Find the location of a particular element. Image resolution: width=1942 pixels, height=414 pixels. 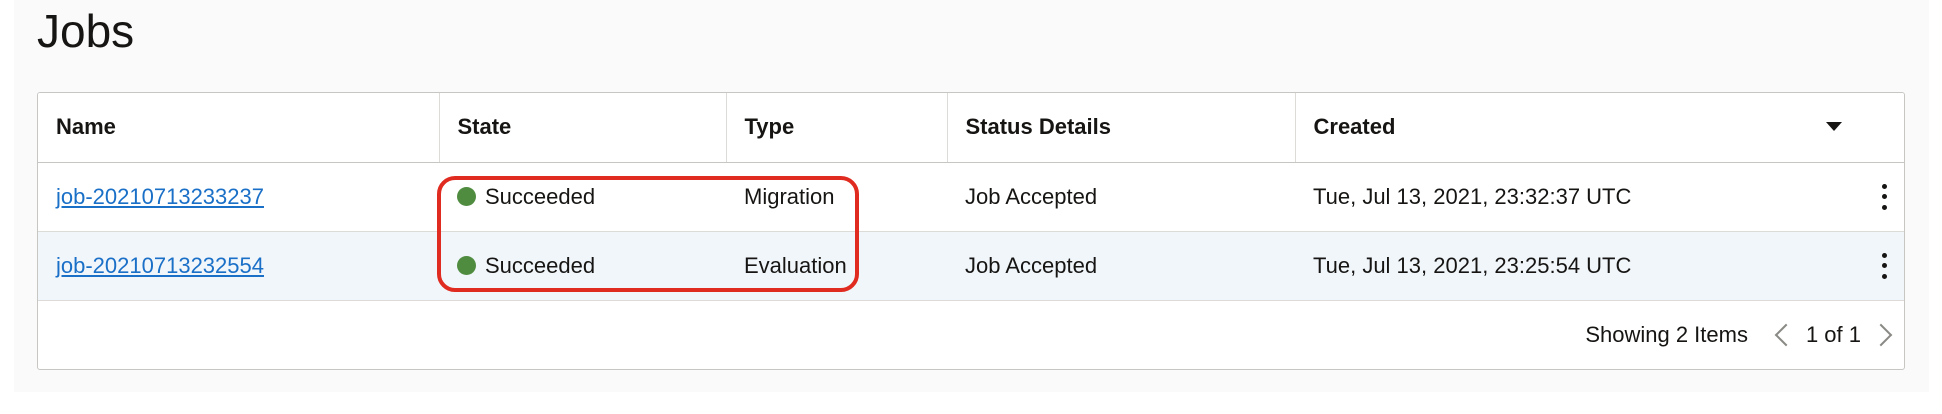

job-name-link: job-20210713232554 is located at coordinates (160, 265).